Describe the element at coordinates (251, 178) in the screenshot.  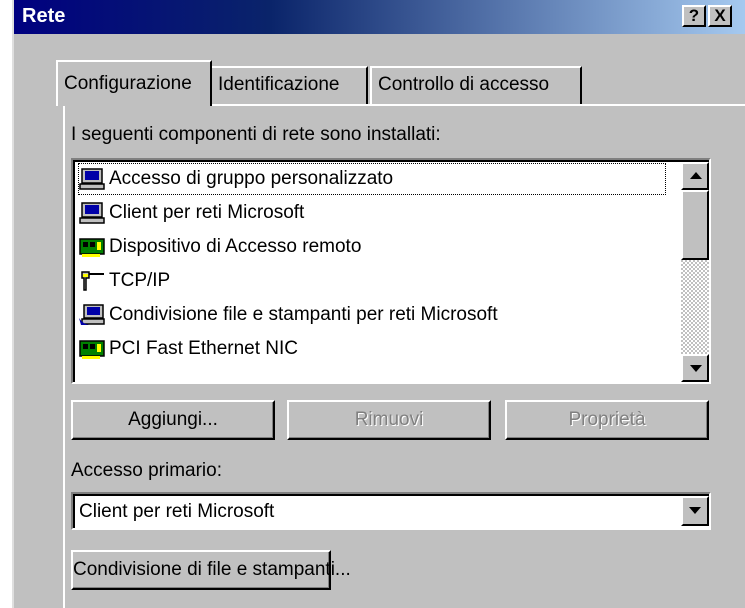
I see `list-item-label: Accesso di gruppo personalizzato` at that location.